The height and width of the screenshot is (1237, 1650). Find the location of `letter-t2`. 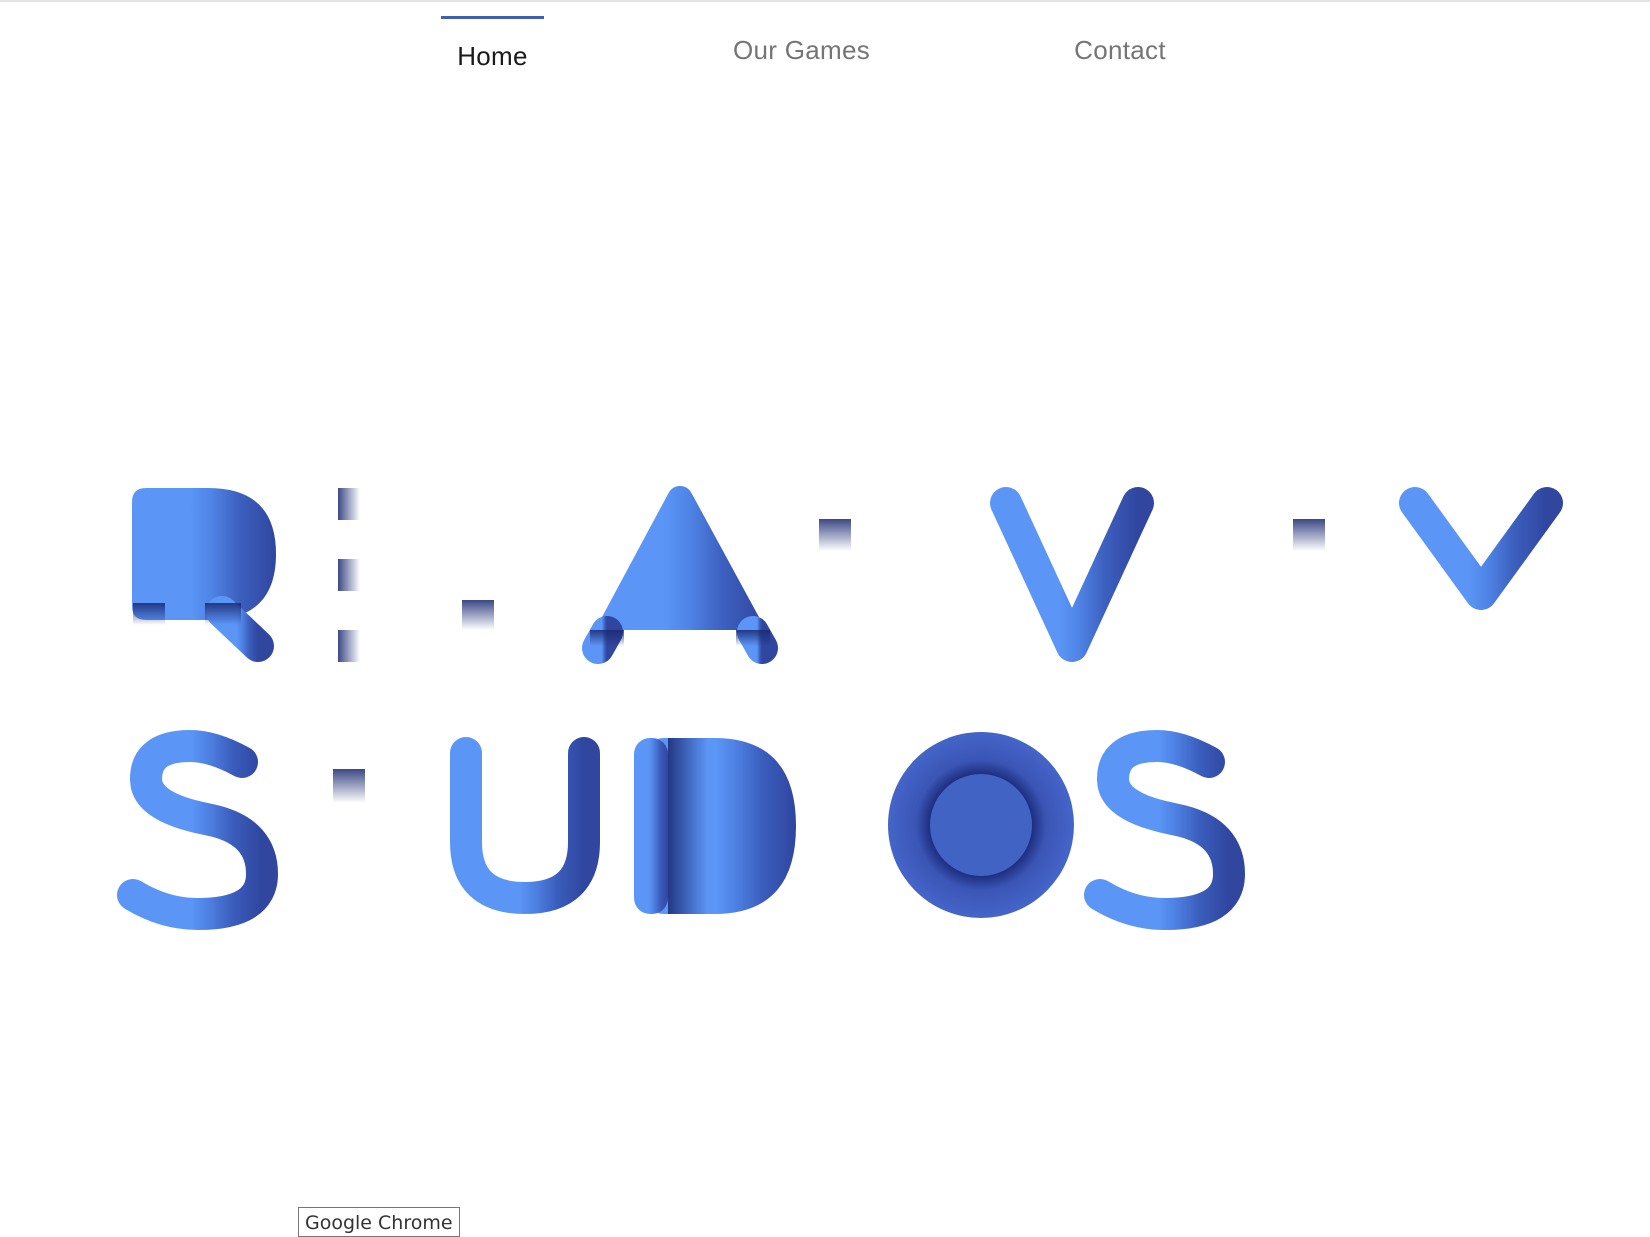

letter-t2 is located at coordinates (1310, 574).